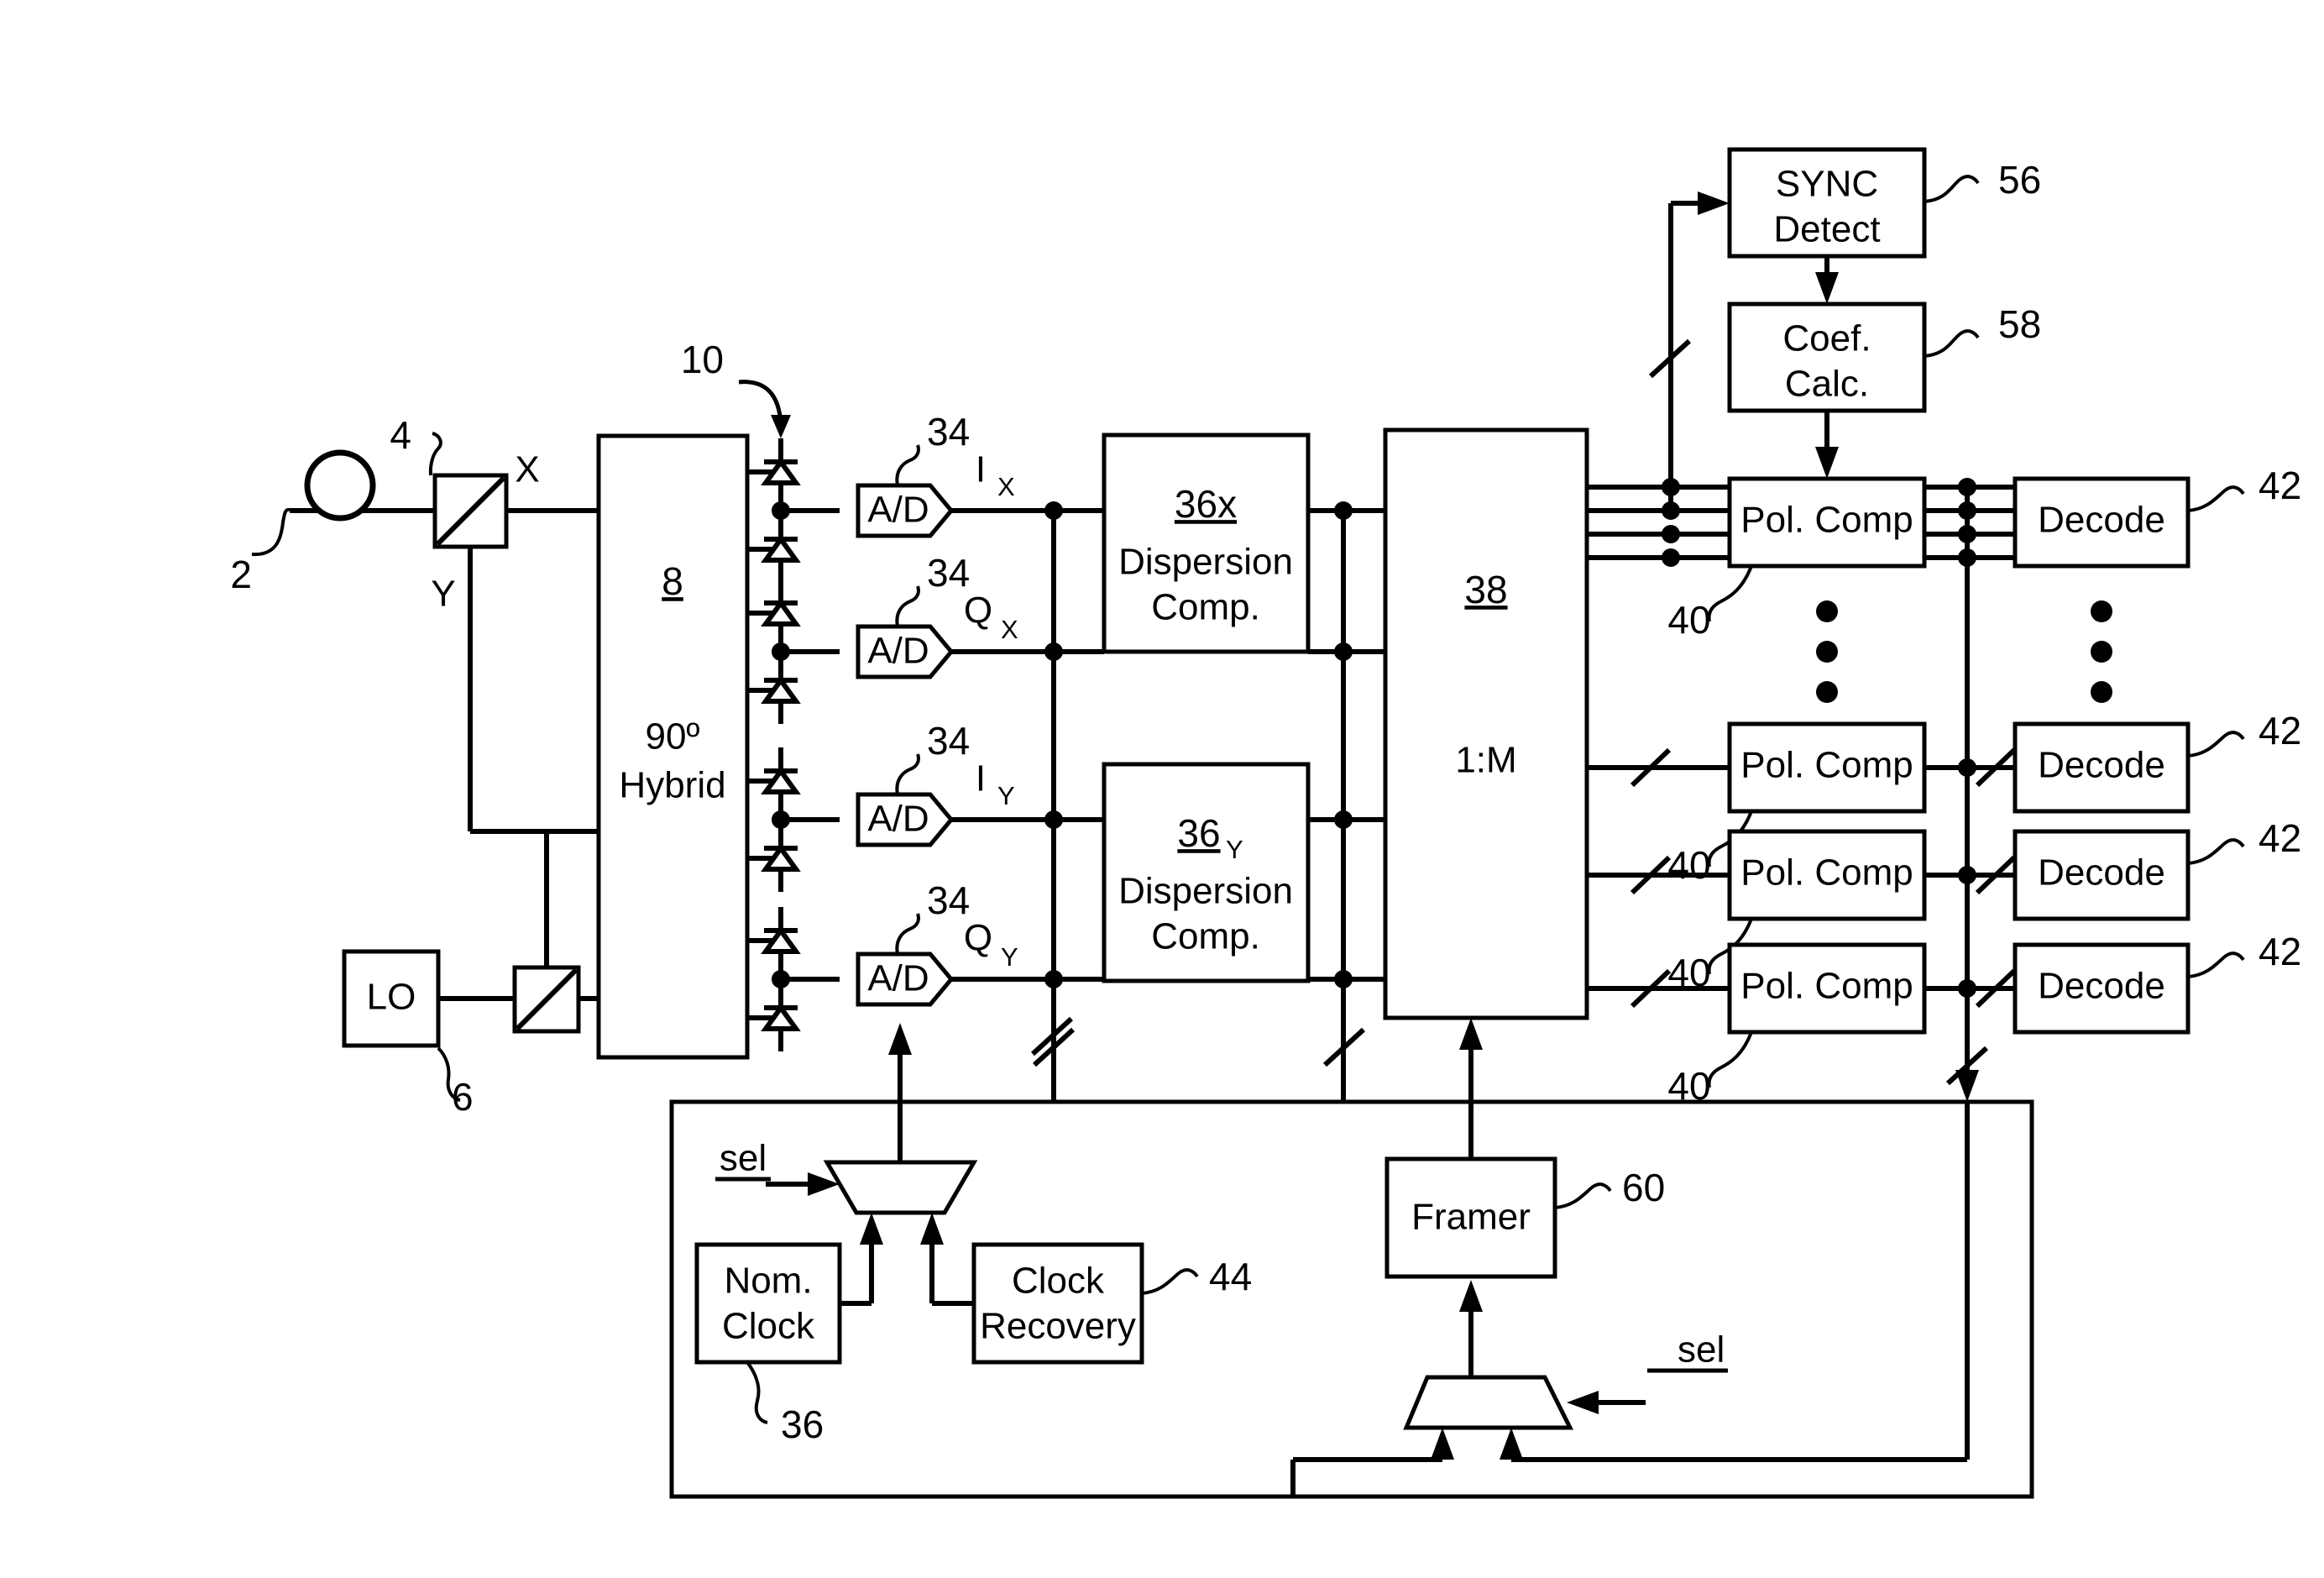 The height and width of the screenshot is (1578, 2324). Describe the element at coordinates (672, 737) in the screenshot. I see `hybrid-label-line1: 90º` at that location.